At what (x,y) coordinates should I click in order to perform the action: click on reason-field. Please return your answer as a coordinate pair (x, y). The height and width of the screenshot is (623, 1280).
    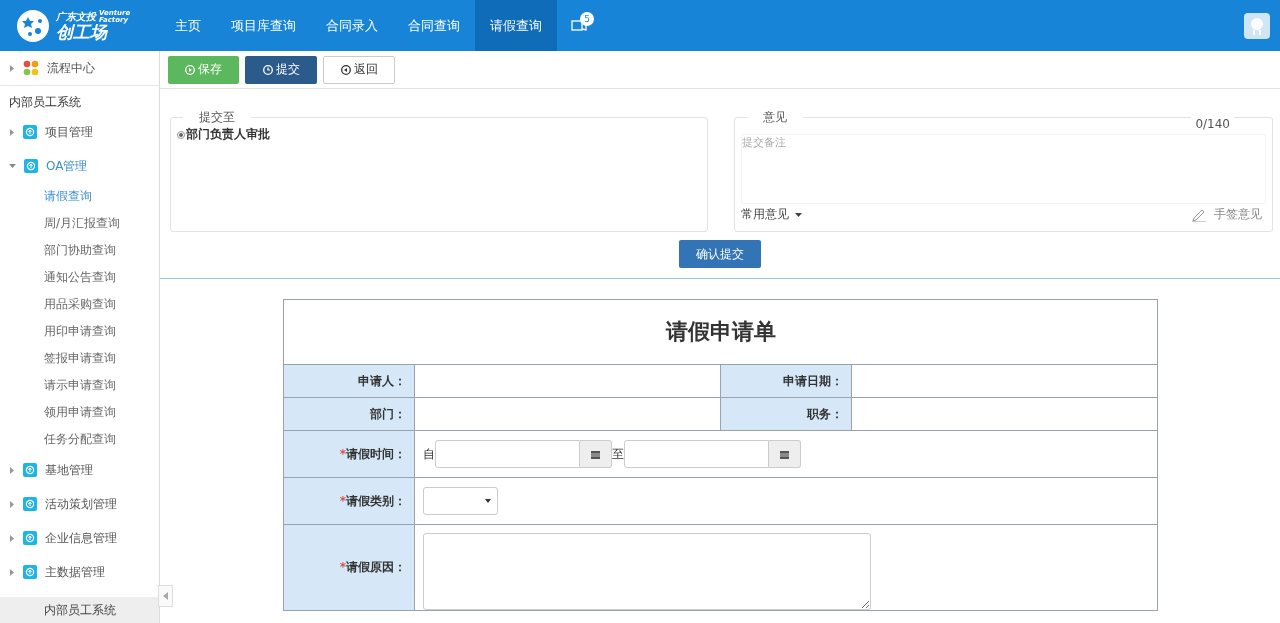
    Looking at the image, I should click on (647, 571).